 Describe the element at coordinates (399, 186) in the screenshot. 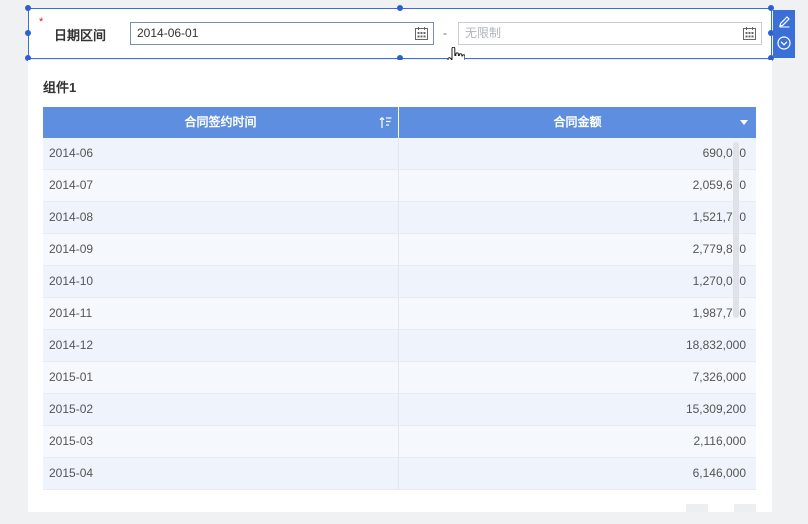

I see `table-row: 2014-07 2,059,600` at that location.